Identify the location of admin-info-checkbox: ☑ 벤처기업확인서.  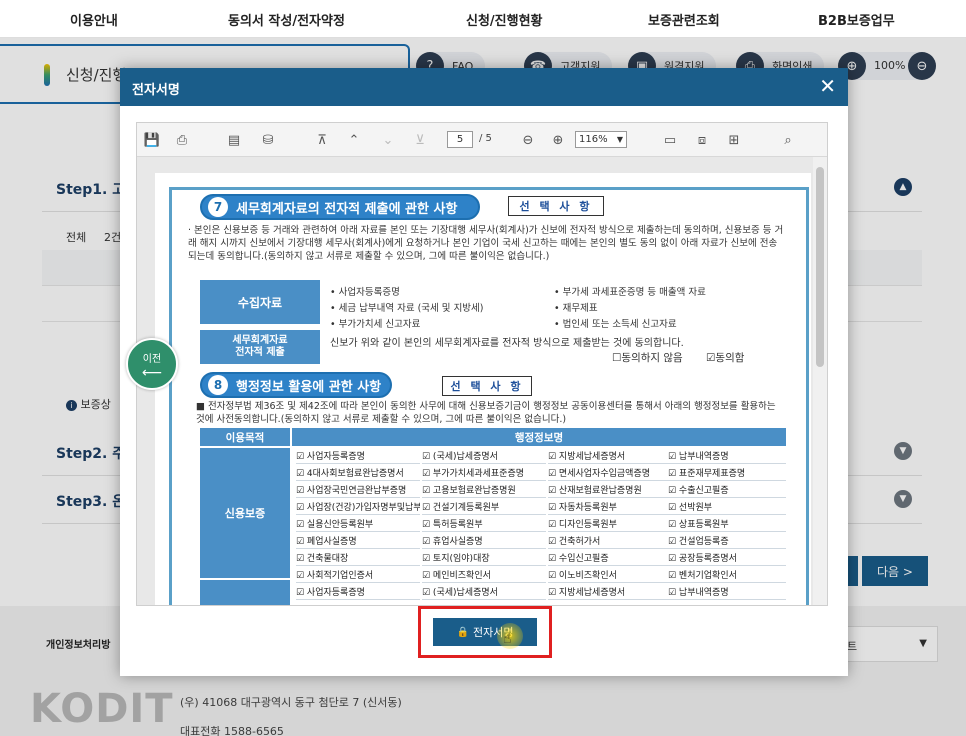
(727, 576).